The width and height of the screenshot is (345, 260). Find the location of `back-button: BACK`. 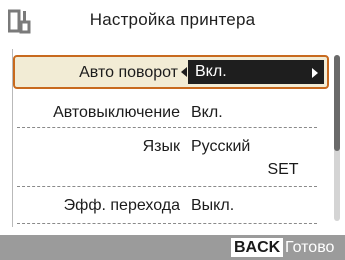

back-button: BACK is located at coordinates (257, 247).